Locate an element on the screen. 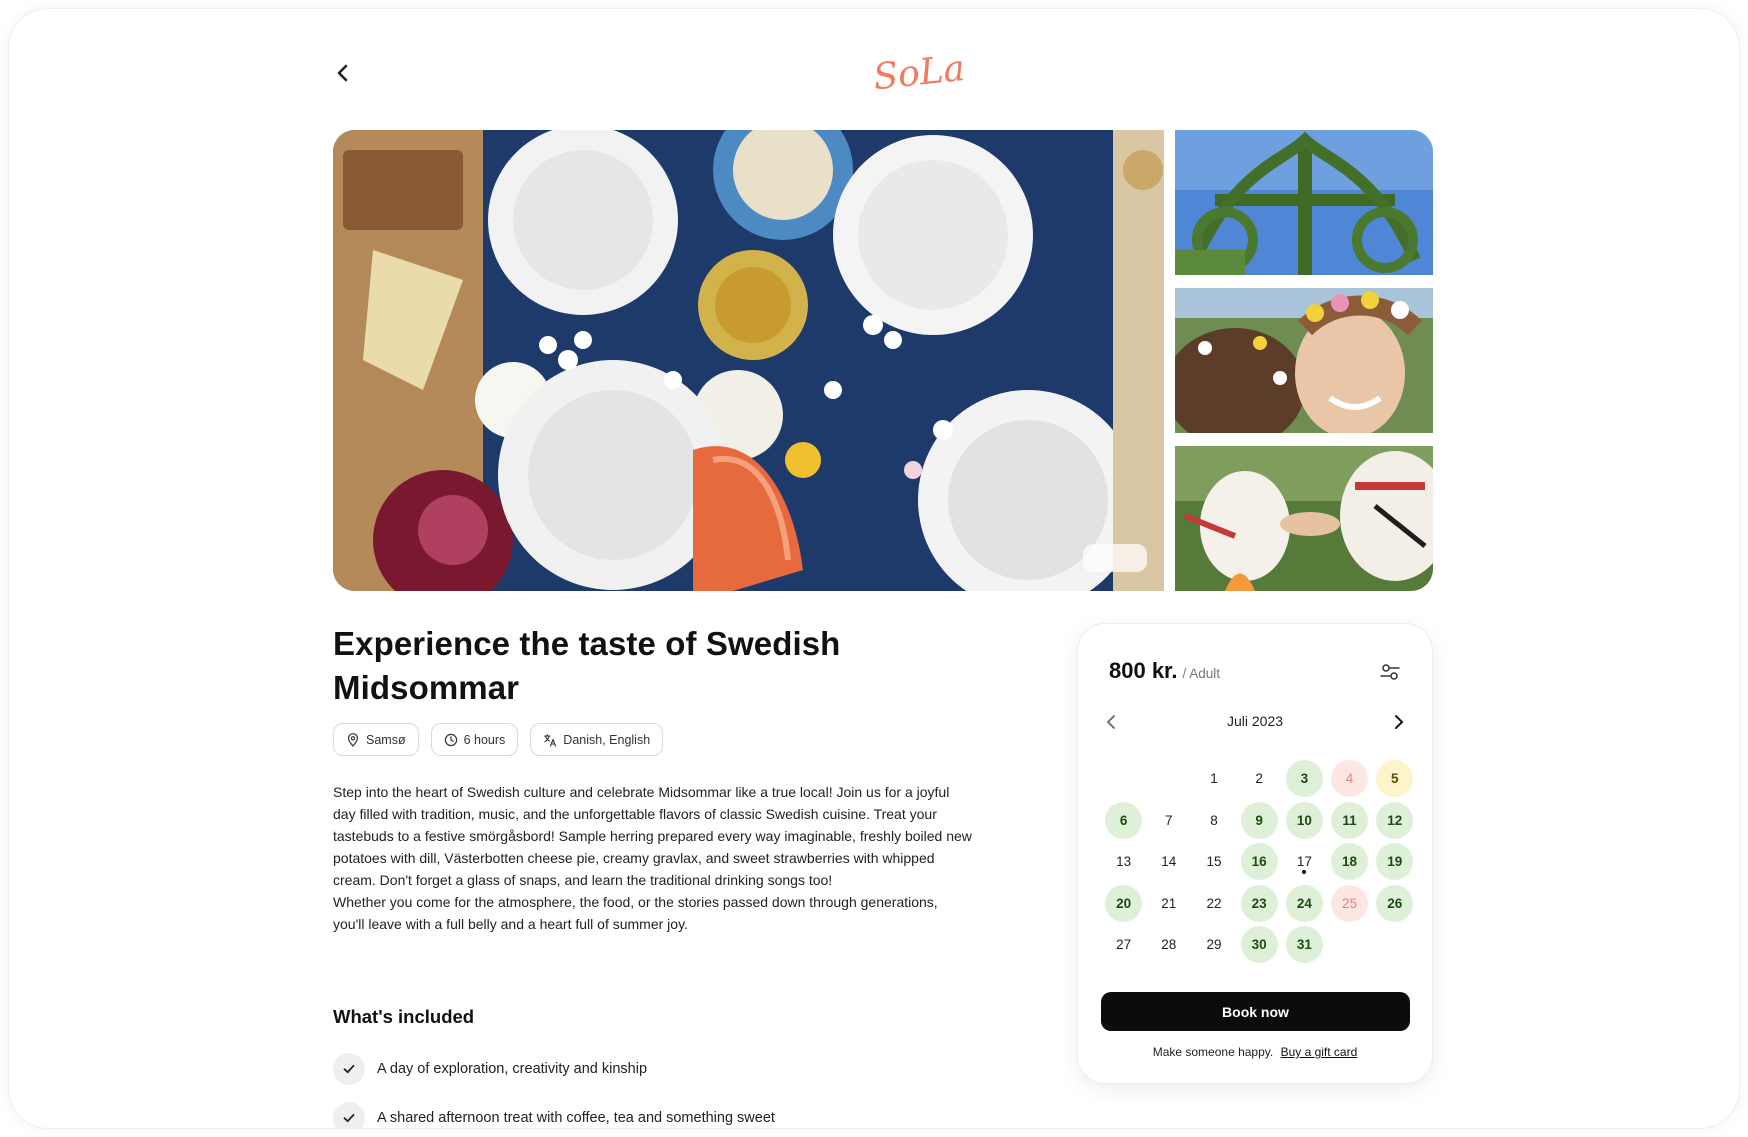 This screenshot has width=1748, height=1137. sliders-icon is located at coordinates (1390, 672).